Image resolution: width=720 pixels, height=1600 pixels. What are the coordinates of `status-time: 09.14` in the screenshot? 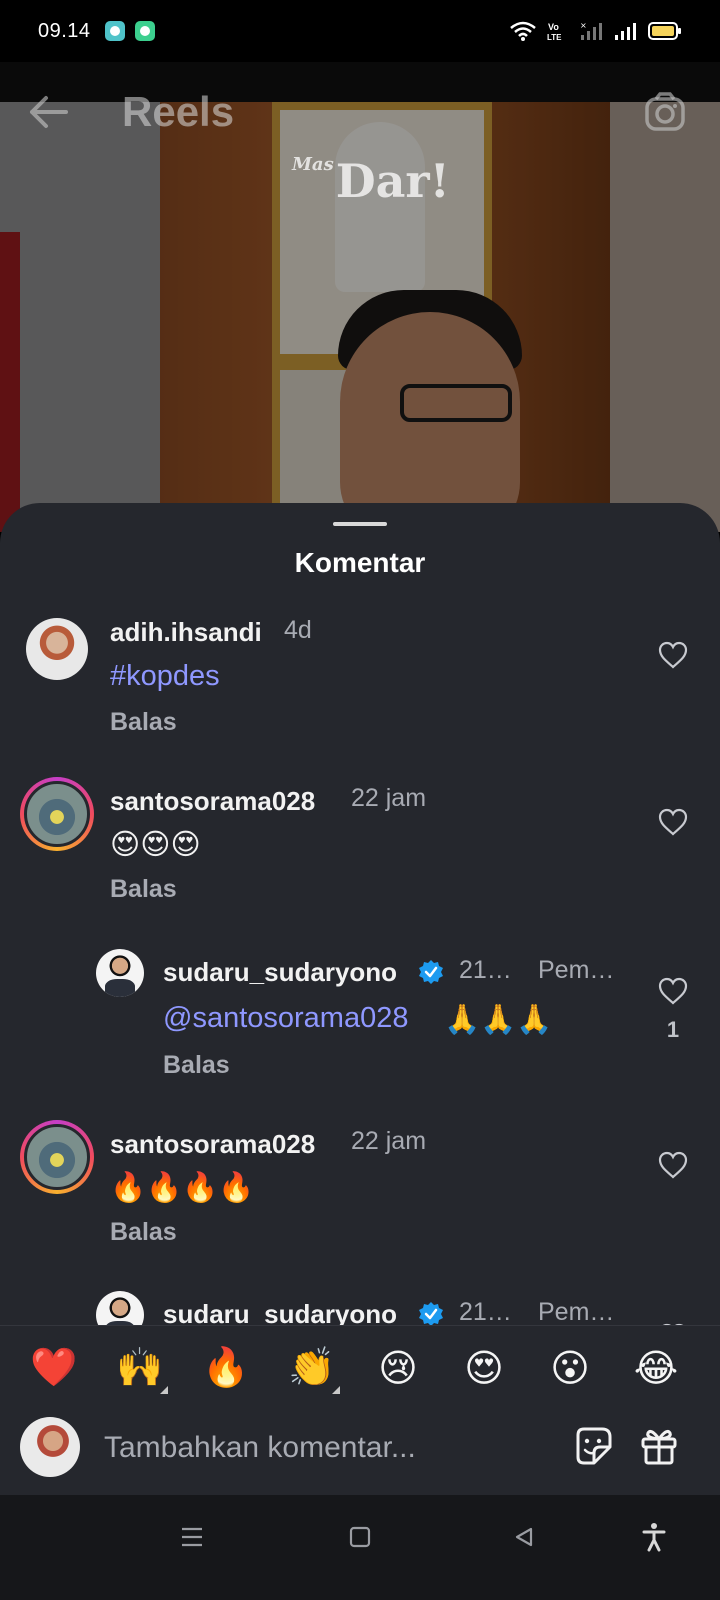 It's located at (64, 30).